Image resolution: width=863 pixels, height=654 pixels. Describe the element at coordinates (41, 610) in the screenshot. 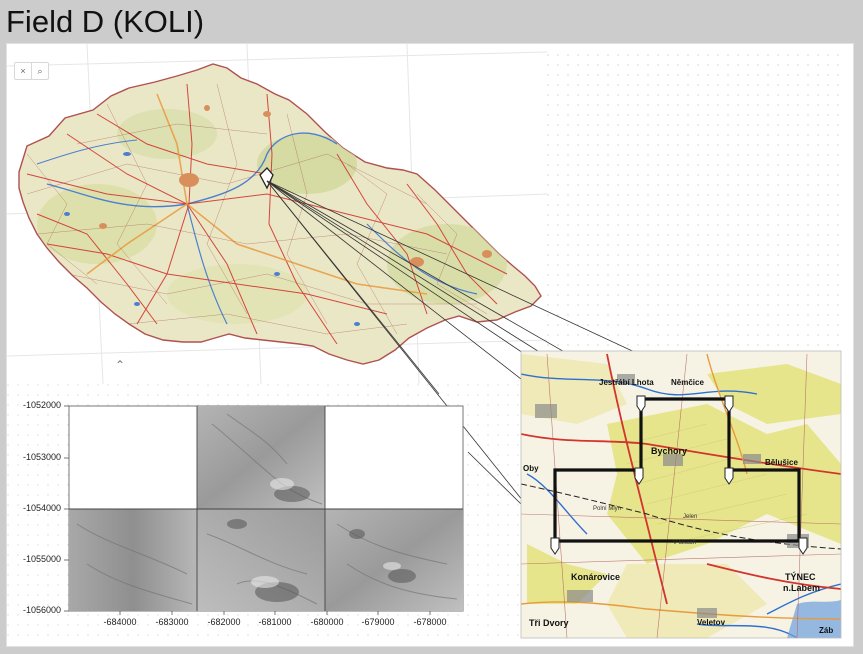

I see `y-tick-label: -1056000` at that location.